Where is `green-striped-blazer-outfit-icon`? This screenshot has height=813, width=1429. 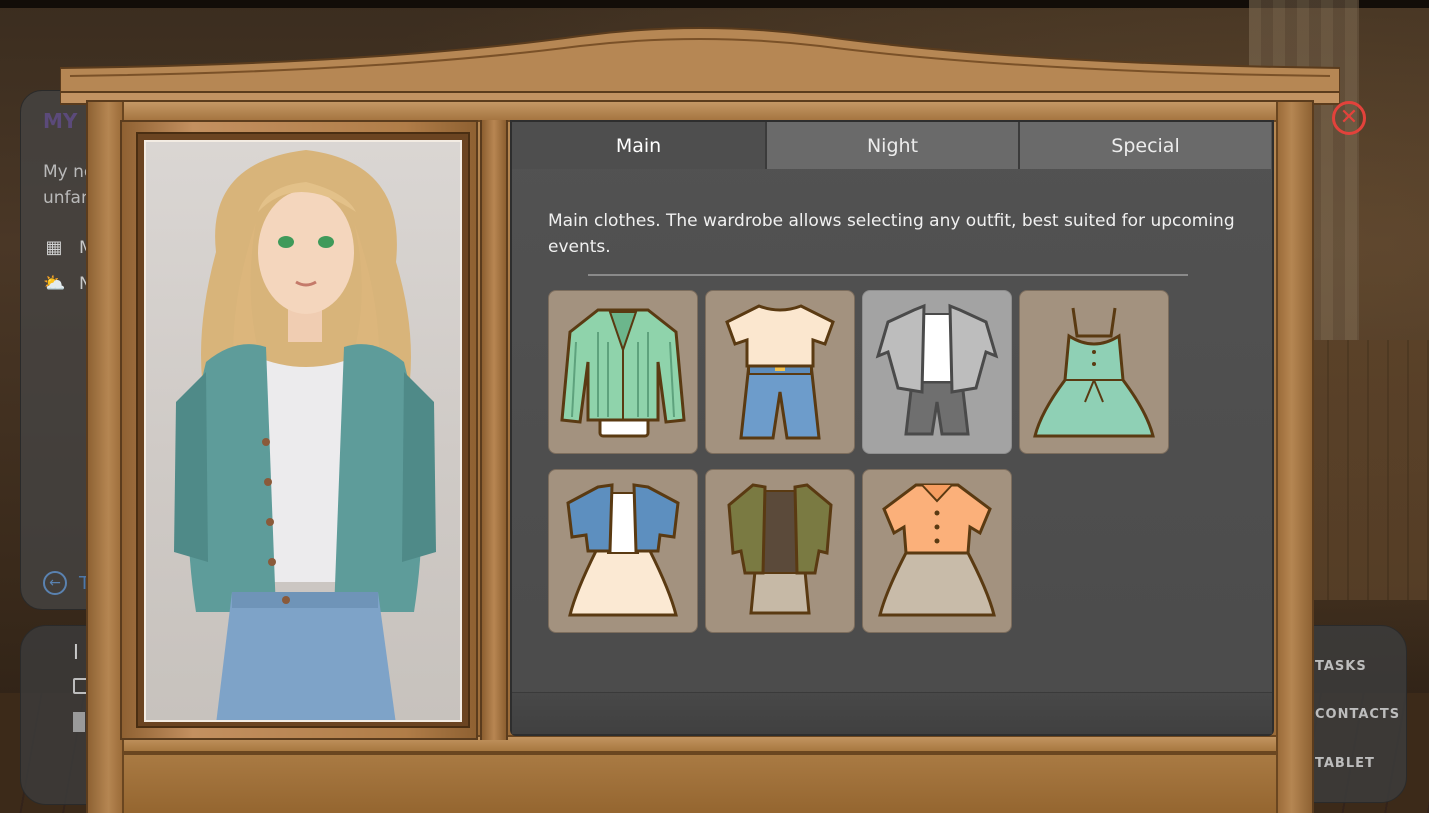
green-striped-blazer-outfit-icon is located at coordinates (623, 373).